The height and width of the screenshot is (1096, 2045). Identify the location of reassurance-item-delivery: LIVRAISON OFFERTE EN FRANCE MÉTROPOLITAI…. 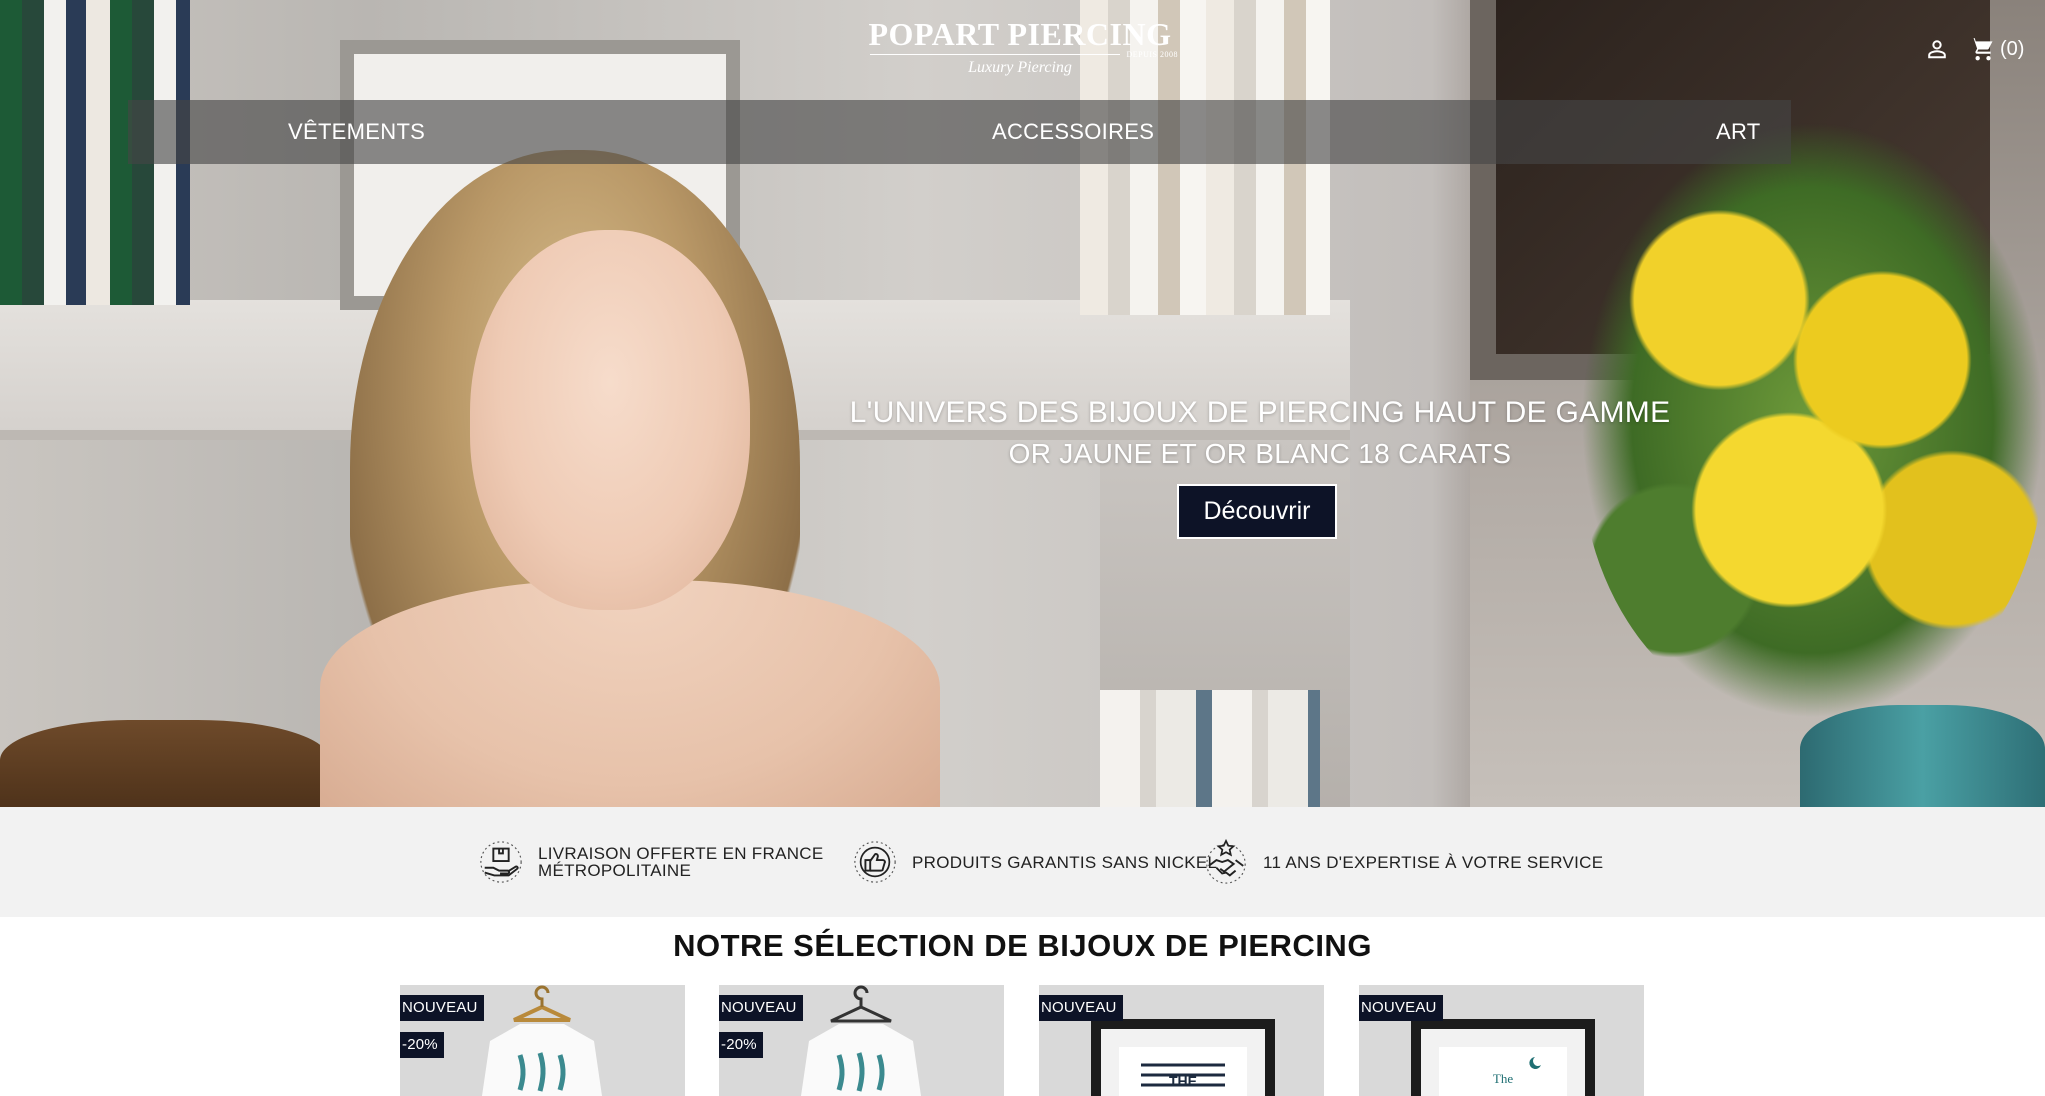
(651, 862).